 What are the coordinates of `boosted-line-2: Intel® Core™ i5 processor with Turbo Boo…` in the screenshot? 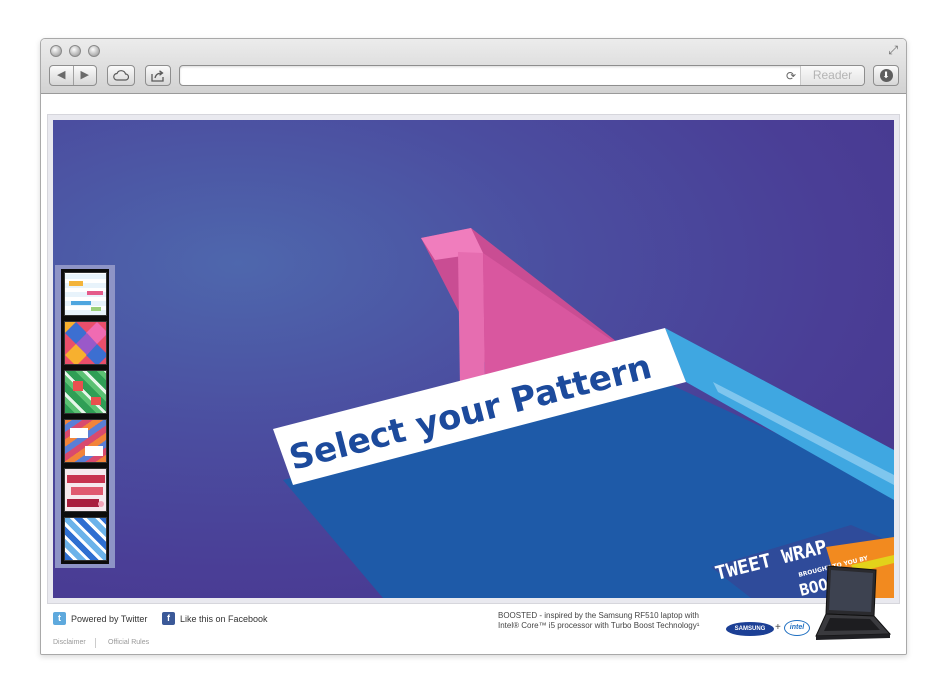 It's located at (599, 625).